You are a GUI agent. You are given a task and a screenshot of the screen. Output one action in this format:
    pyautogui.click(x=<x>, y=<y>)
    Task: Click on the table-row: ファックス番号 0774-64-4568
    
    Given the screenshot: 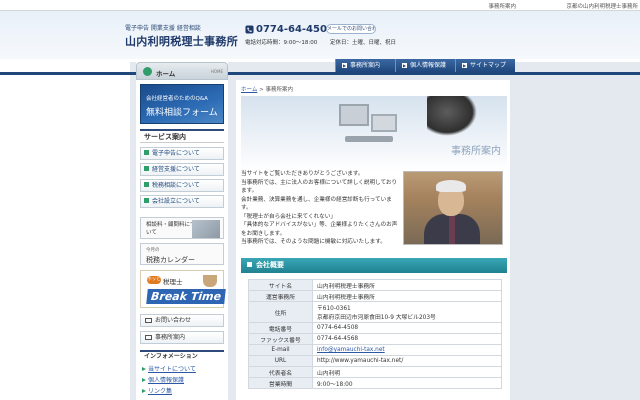 What is the action you would take?
    pyautogui.click(x=375, y=339)
    